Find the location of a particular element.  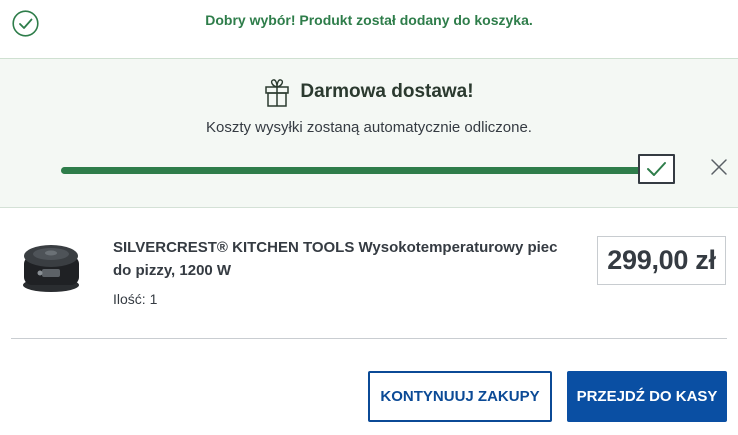

progress-complete-badge is located at coordinates (656, 169).